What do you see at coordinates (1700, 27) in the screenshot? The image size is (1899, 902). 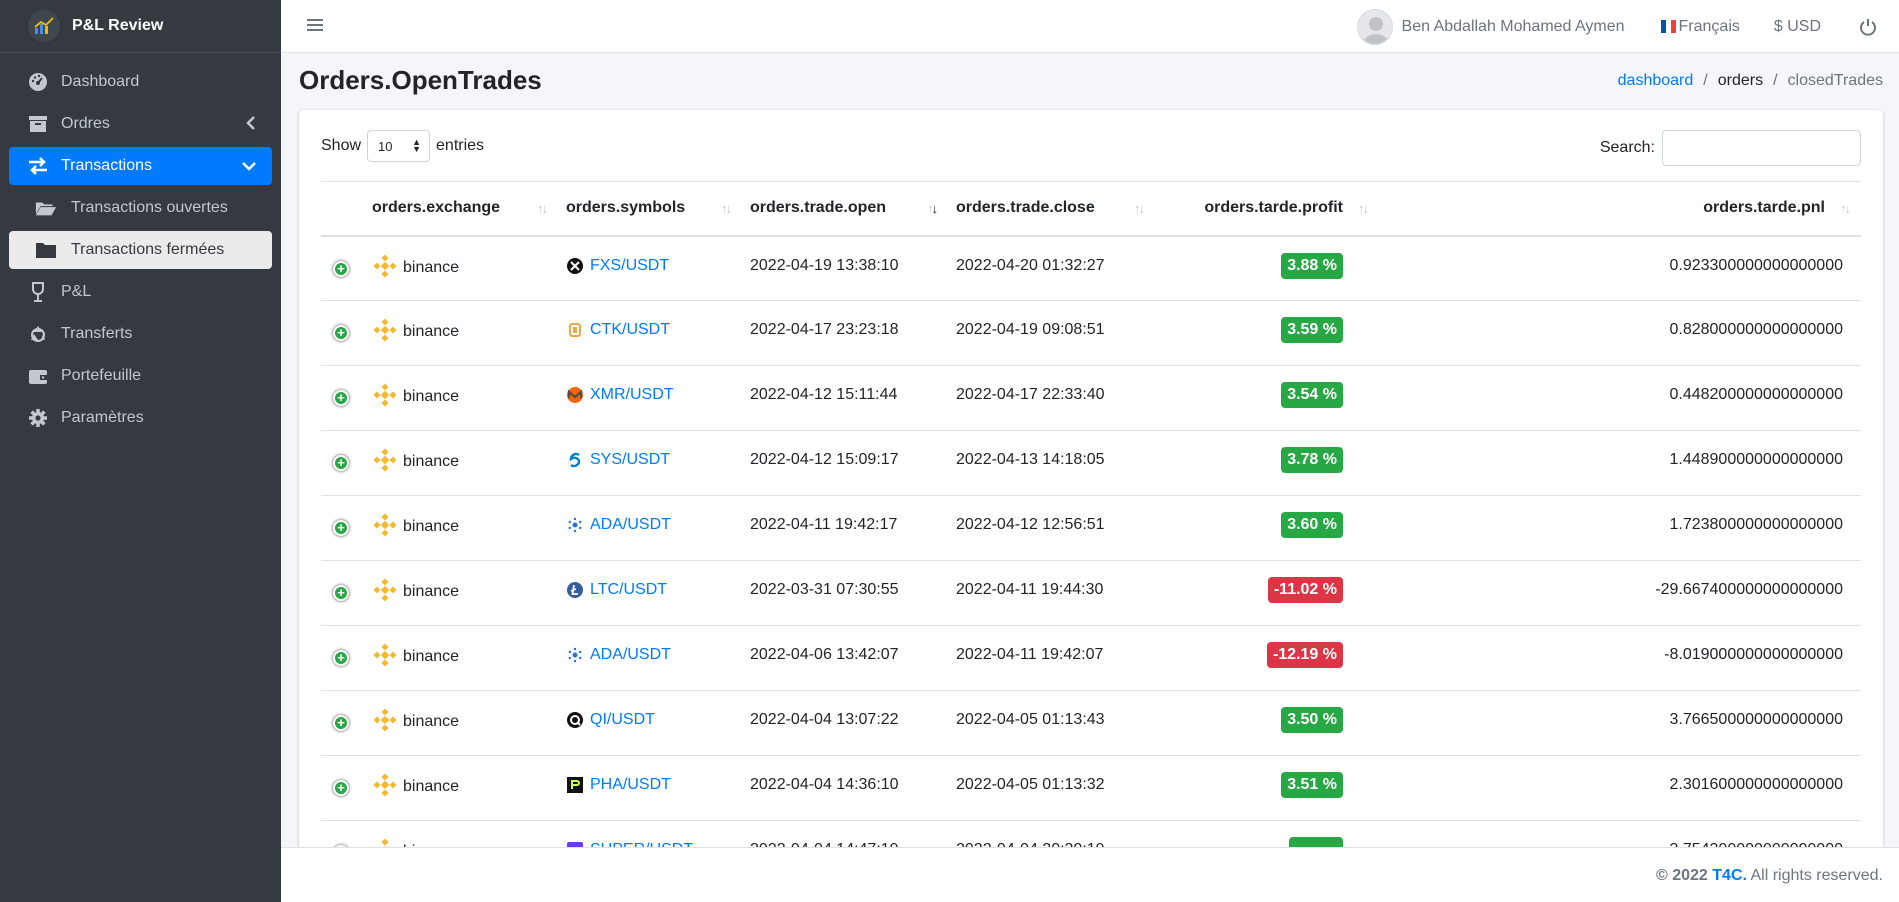 I see `language-selector: Français` at bounding box center [1700, 27].